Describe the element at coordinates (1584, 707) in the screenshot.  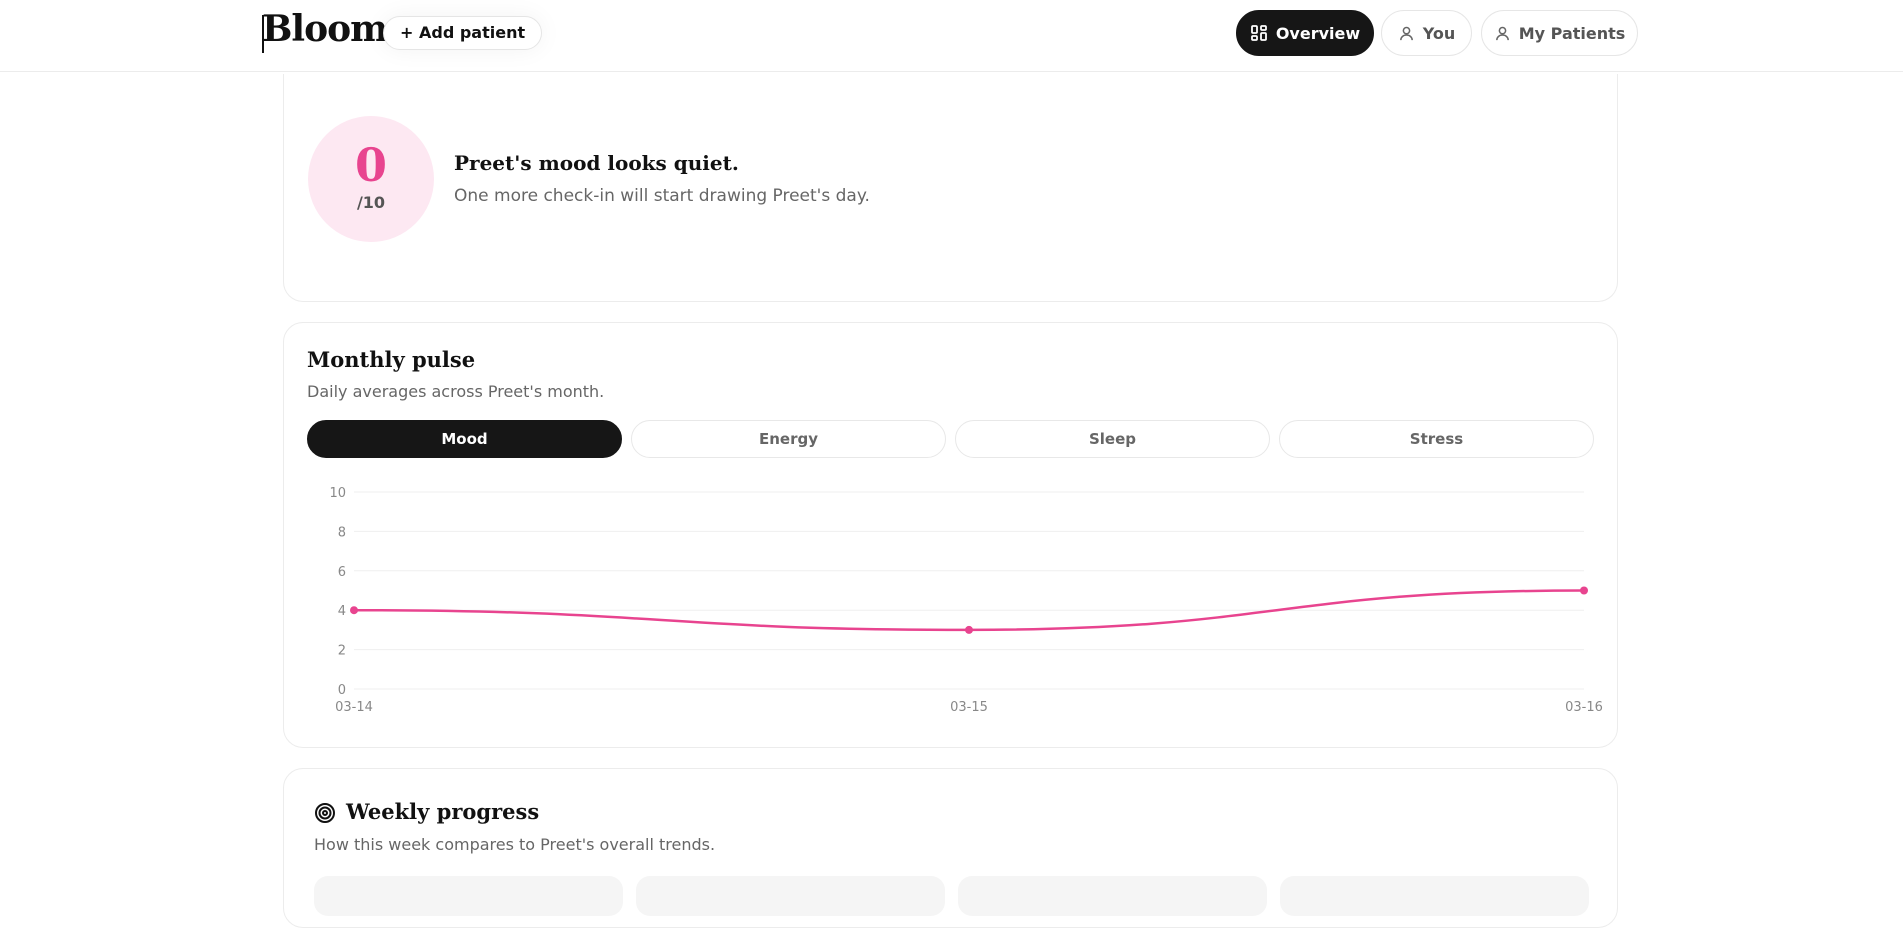
I see `x-tick-label: 03-16` at that location.